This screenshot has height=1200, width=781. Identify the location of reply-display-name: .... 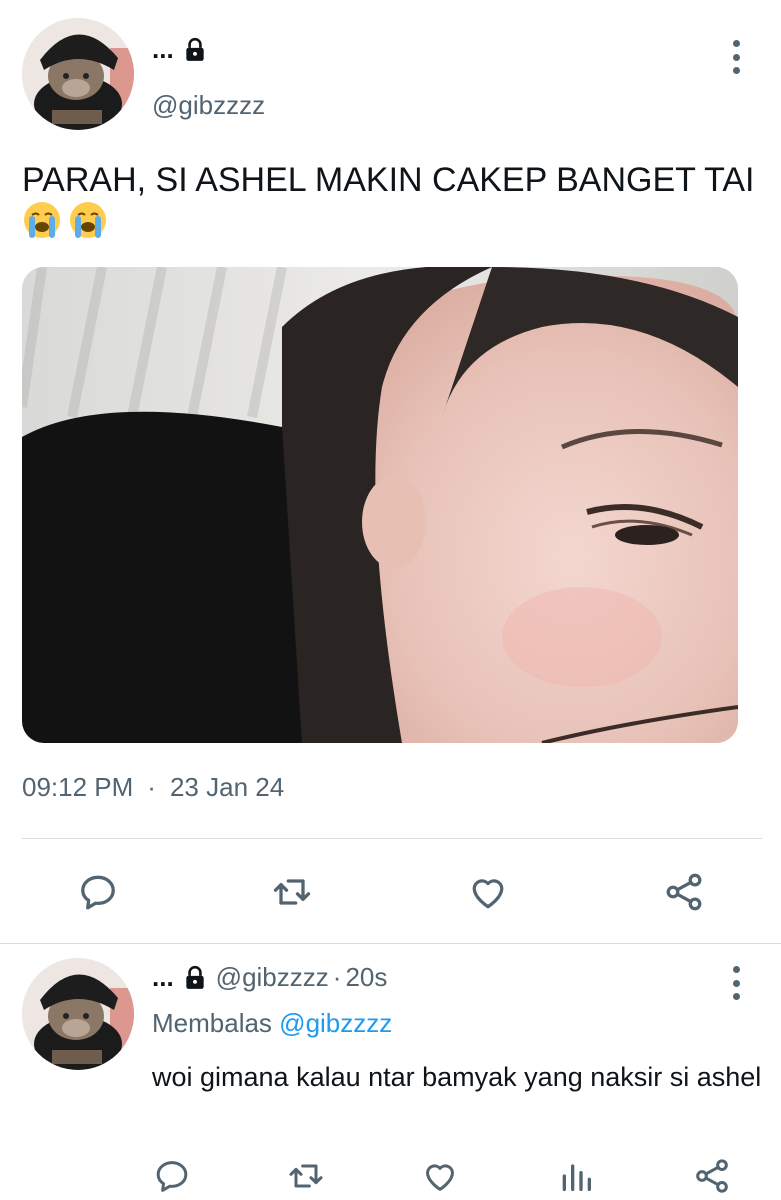
(163, 977).